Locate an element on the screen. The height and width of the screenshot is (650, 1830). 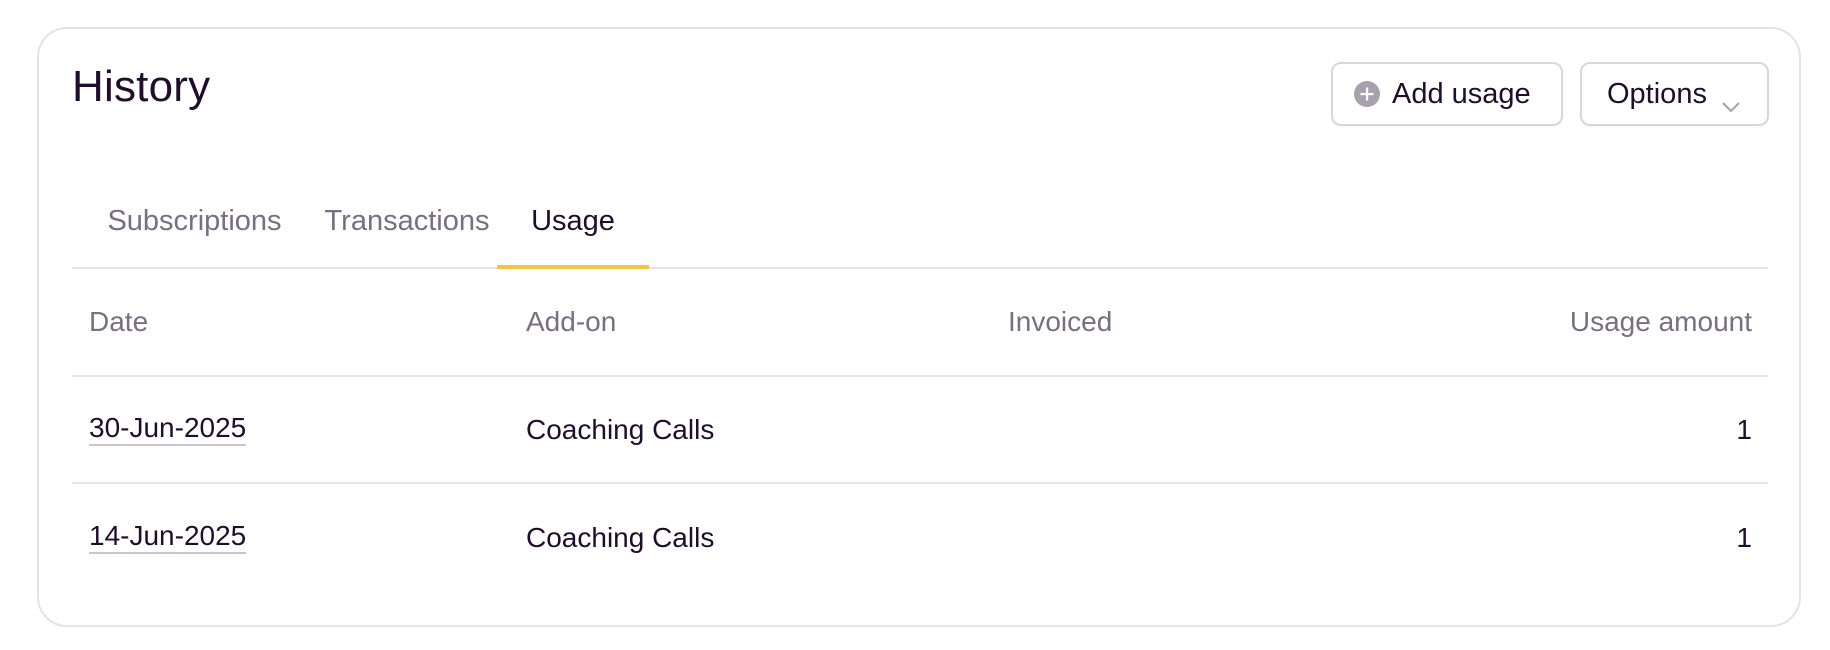
options-button: Options is located at coordinates (1674, 94).